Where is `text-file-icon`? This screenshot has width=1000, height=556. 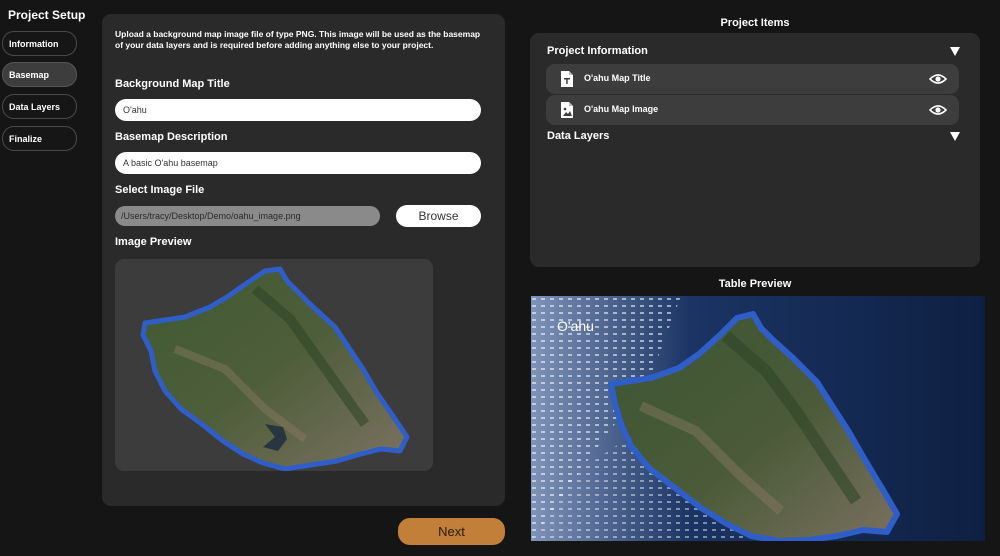 text-file-icon is located at coordinates (567, 79).